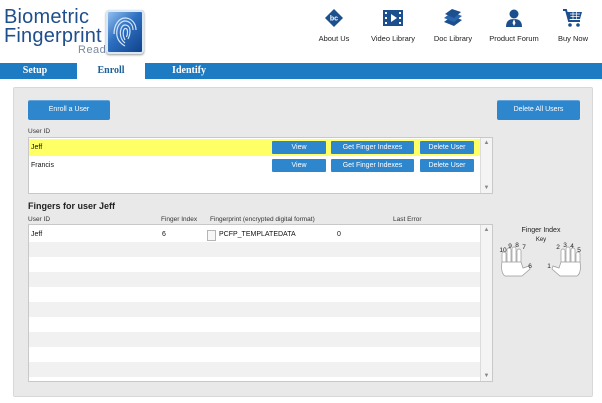 This screenshot has width=602, height=403. Describe the element at coordinates (111, 71) in the screenshot. I see `tab-enroll: Enroll` at that location.